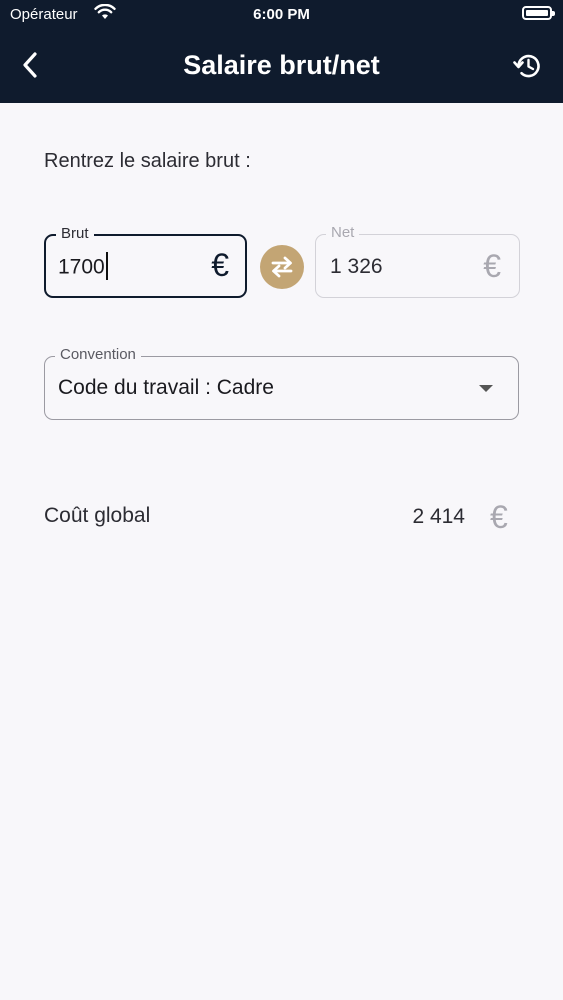  I want to click on swap-button, so click(282, 267).